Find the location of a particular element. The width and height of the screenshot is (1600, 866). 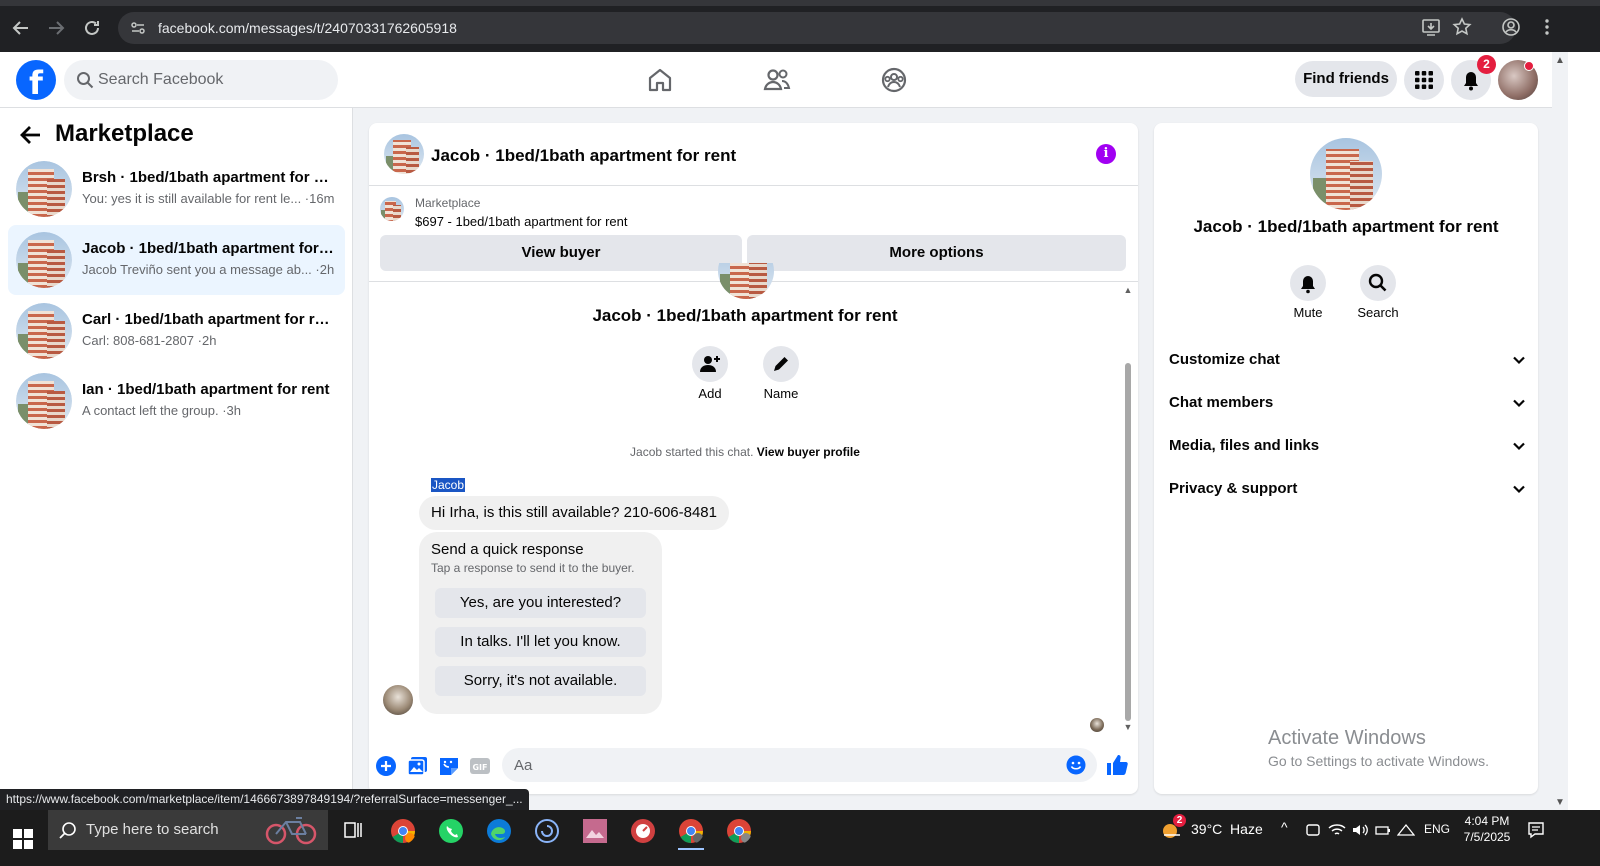

add-people-button is located at coordinates (710, 364).